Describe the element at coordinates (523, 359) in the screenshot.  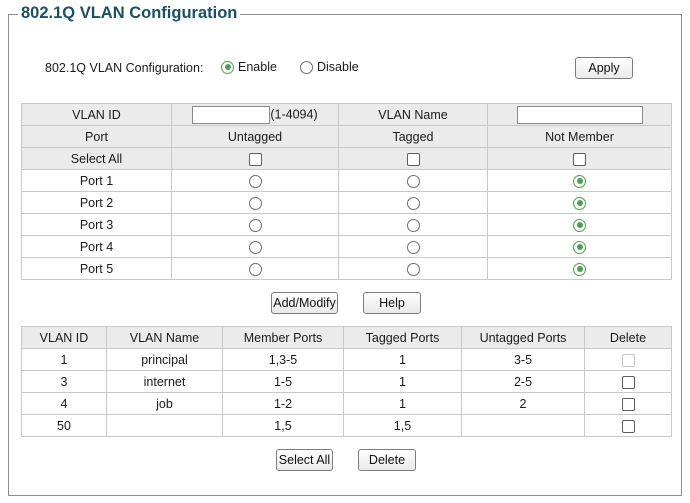
I see `cell-untagged: 3-5` at that location.